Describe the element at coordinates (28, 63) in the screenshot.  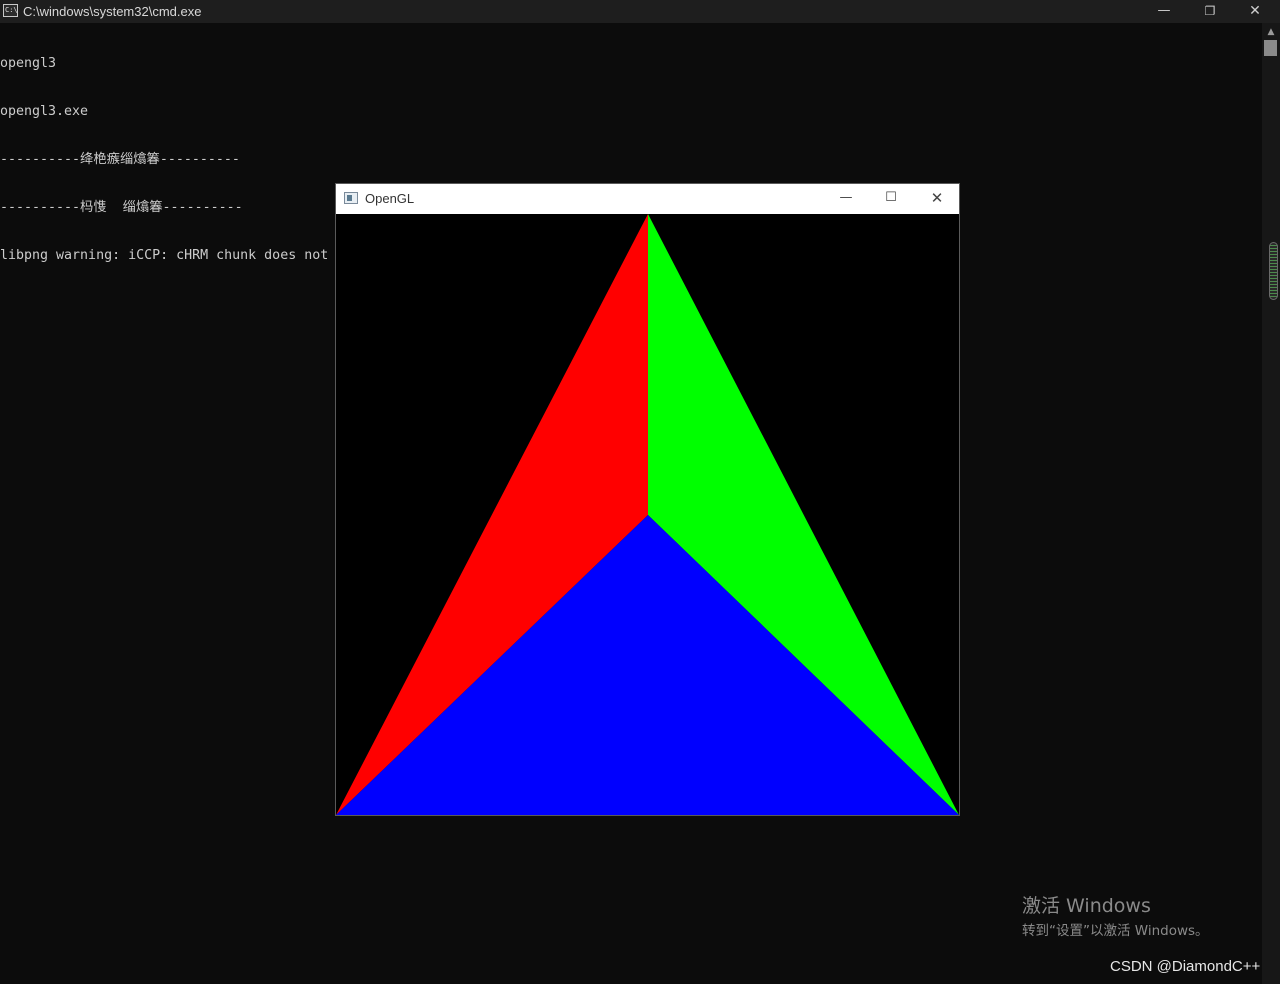
I see `console-line: opengl3` at that location.